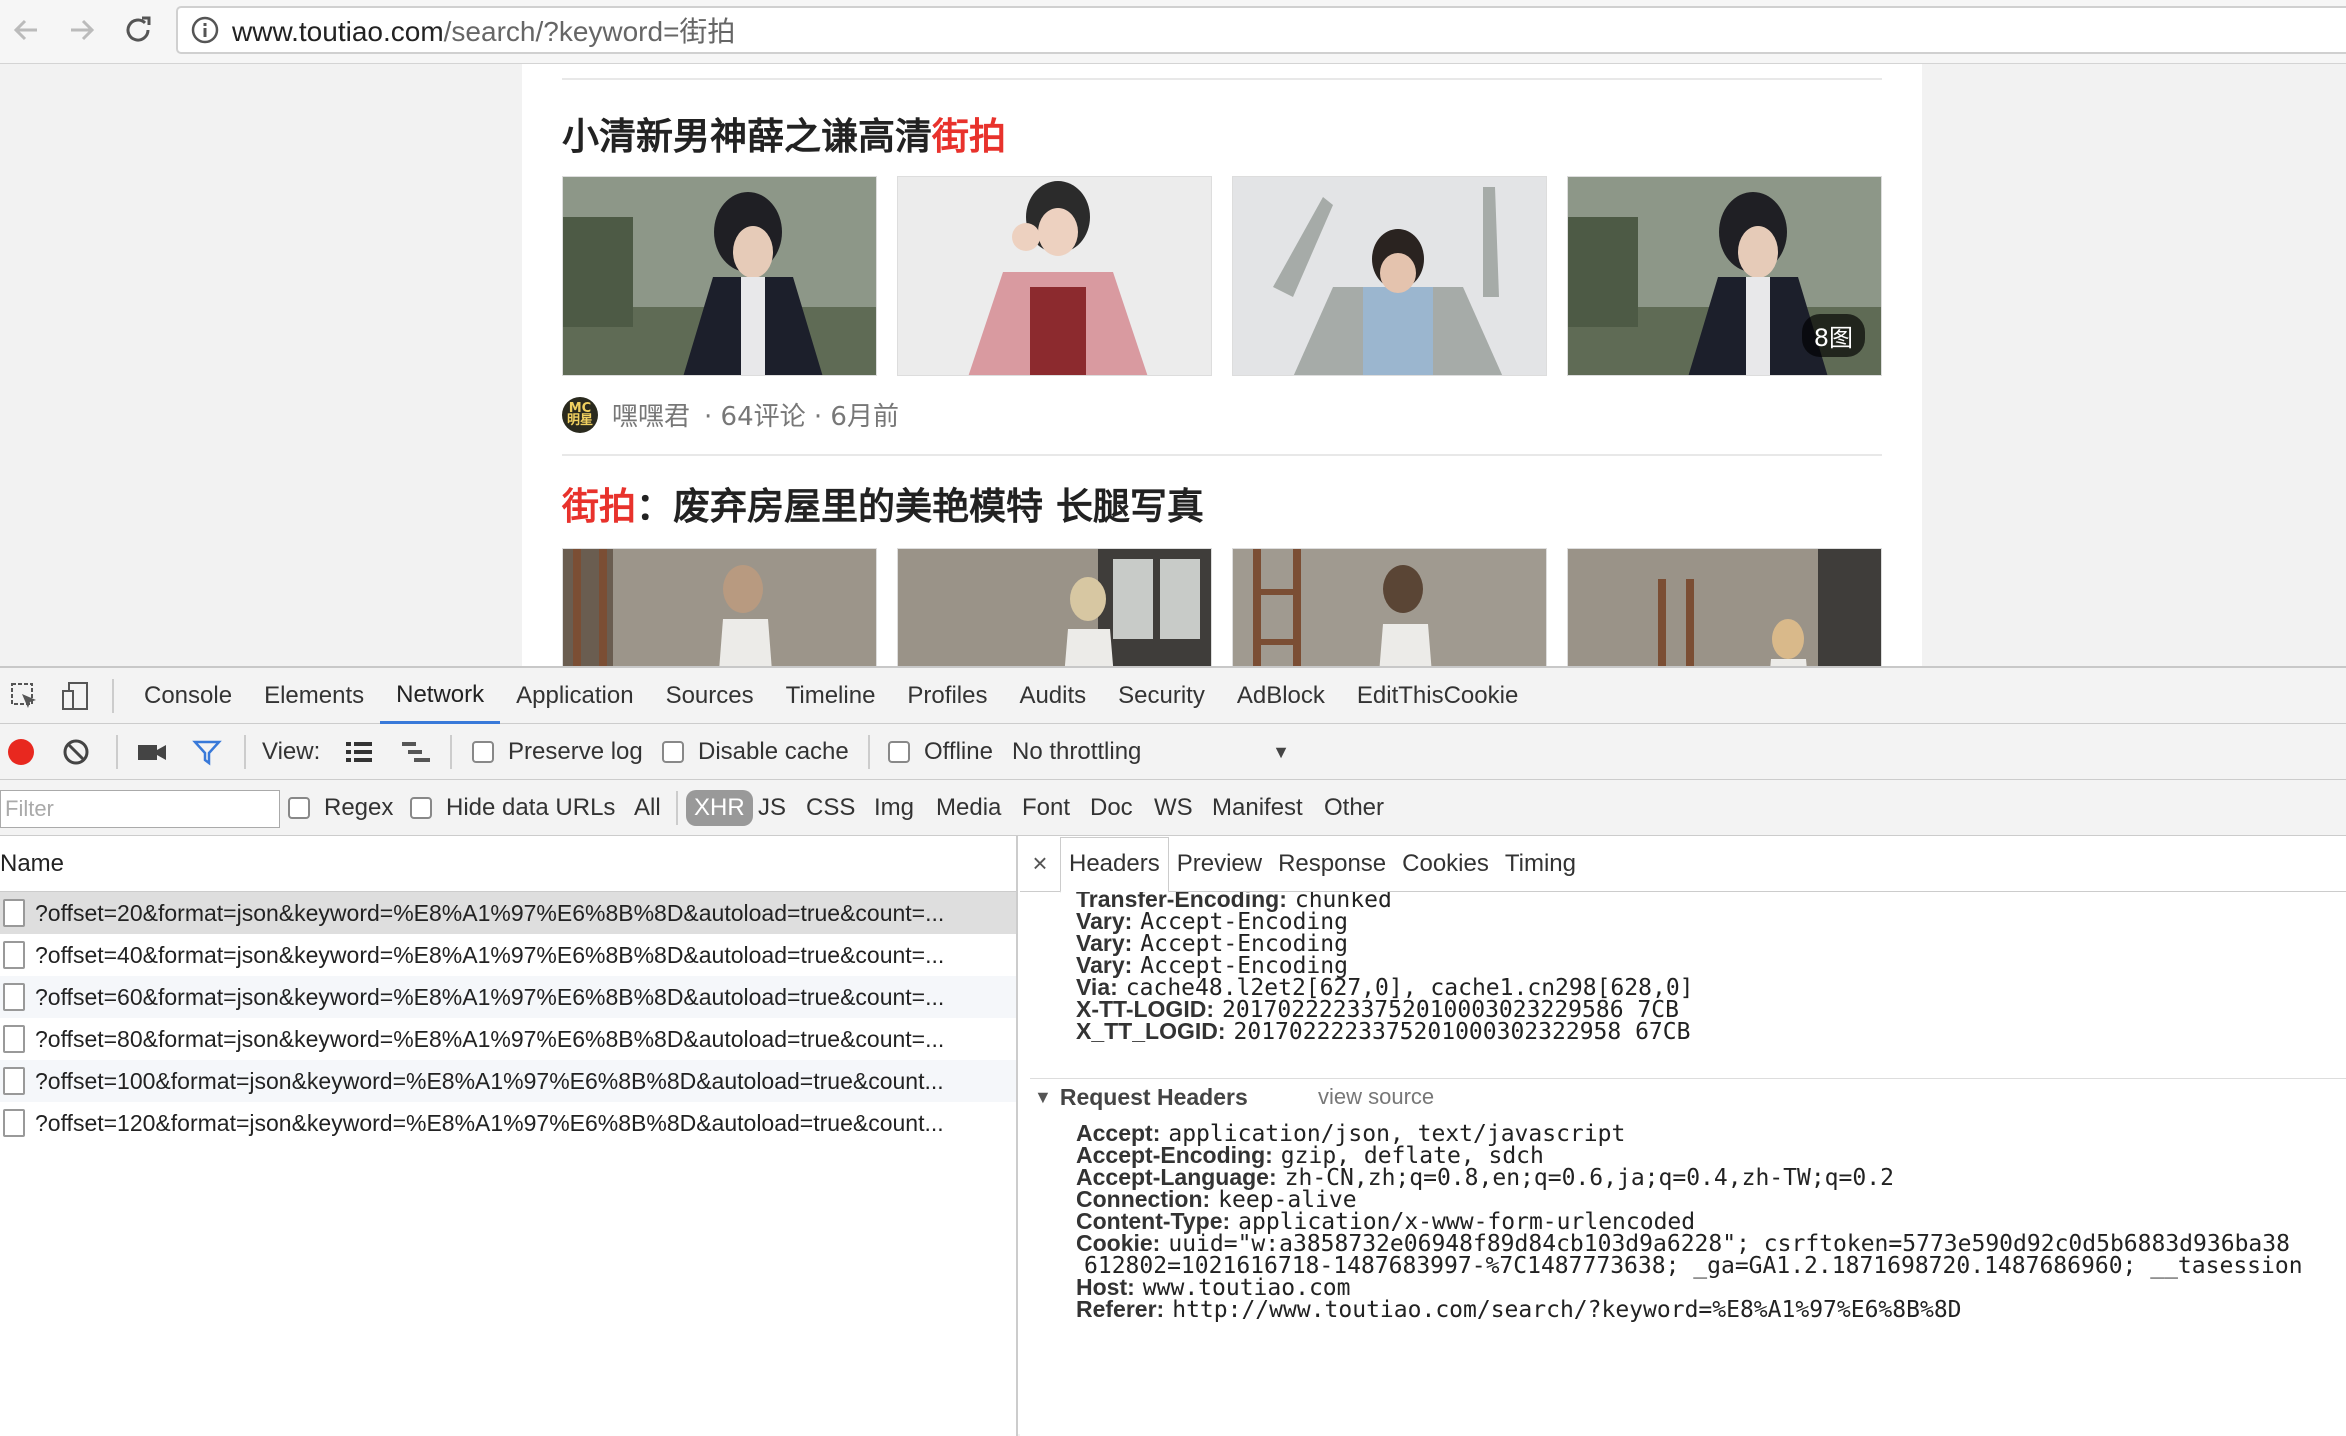 The height and width of the screenshot is (1436, 2346). I want to click on clear-icon, so click(76, 752).